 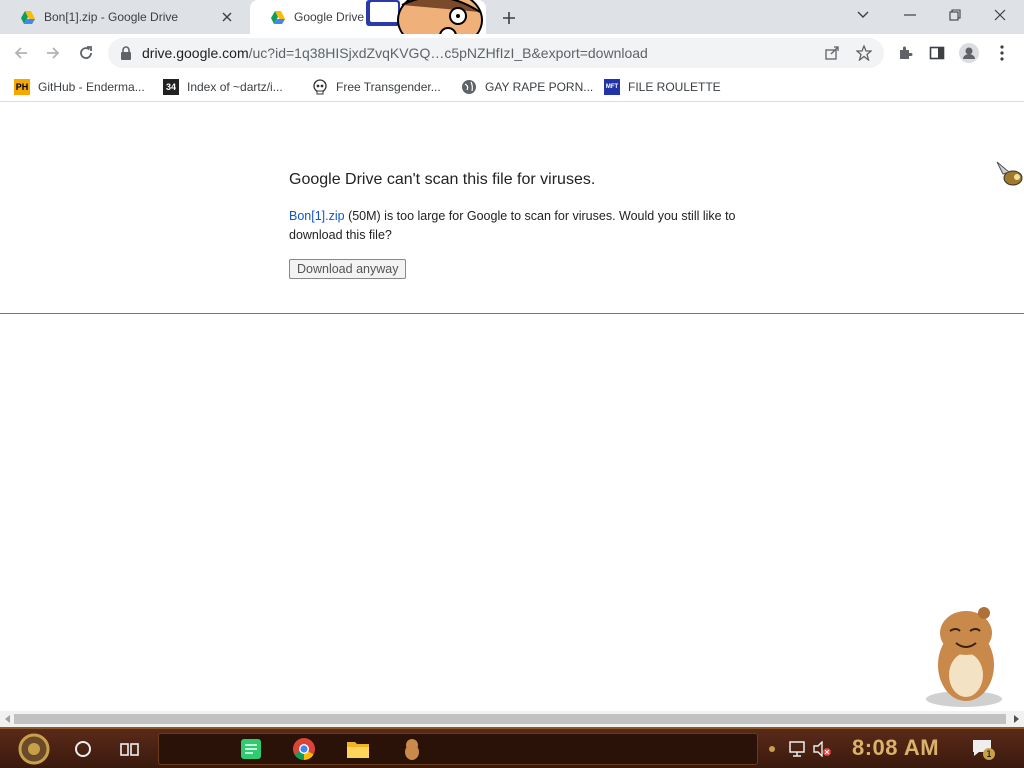 What do you see at coordinates (512, 747) in the screenshot?
I see `taskbar: 8:08 AM 1` at bounding box center [512, 747].